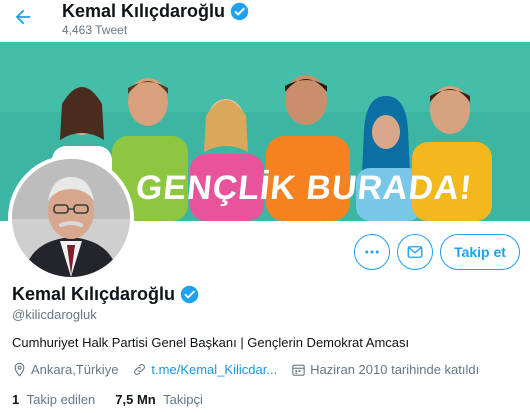 This screenshot has height=413, width=530. What do you see at coordinates (183, 399) in the screenshot?
I see `followers-label: Takipçi` at bounding box center [183, 399].